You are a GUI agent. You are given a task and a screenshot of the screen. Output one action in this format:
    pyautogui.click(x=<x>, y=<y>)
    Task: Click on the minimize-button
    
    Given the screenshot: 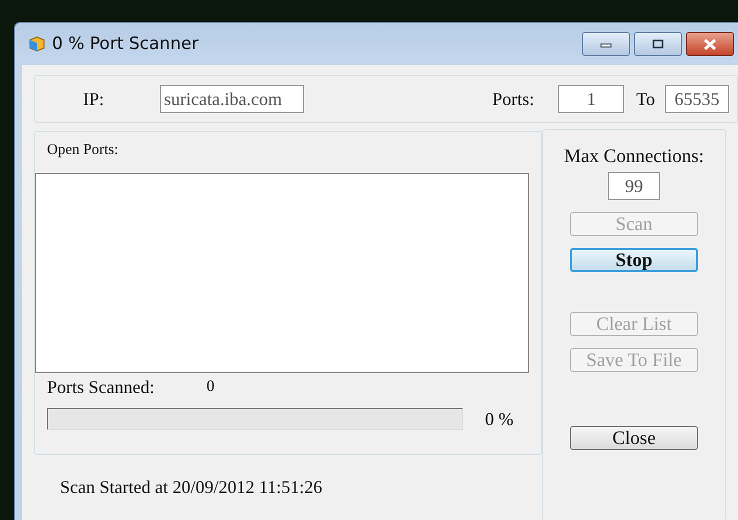 What is the action you would take?
    pyautogui.click(x=606, y=44)
    